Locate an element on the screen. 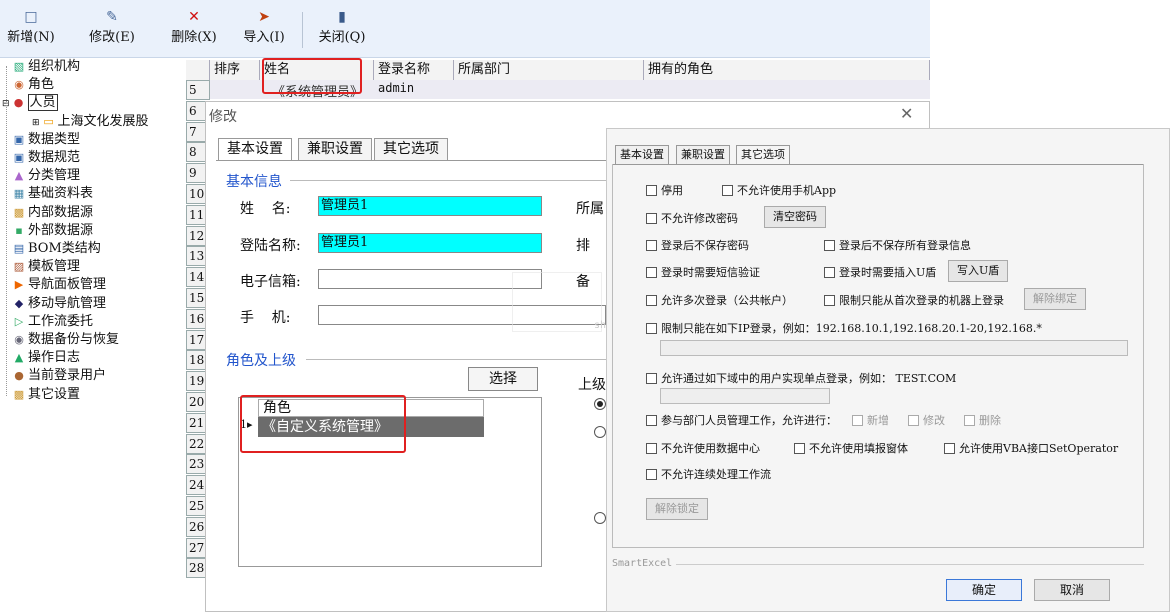  folder-icon: ▭ is located at coordinates (48, 121).